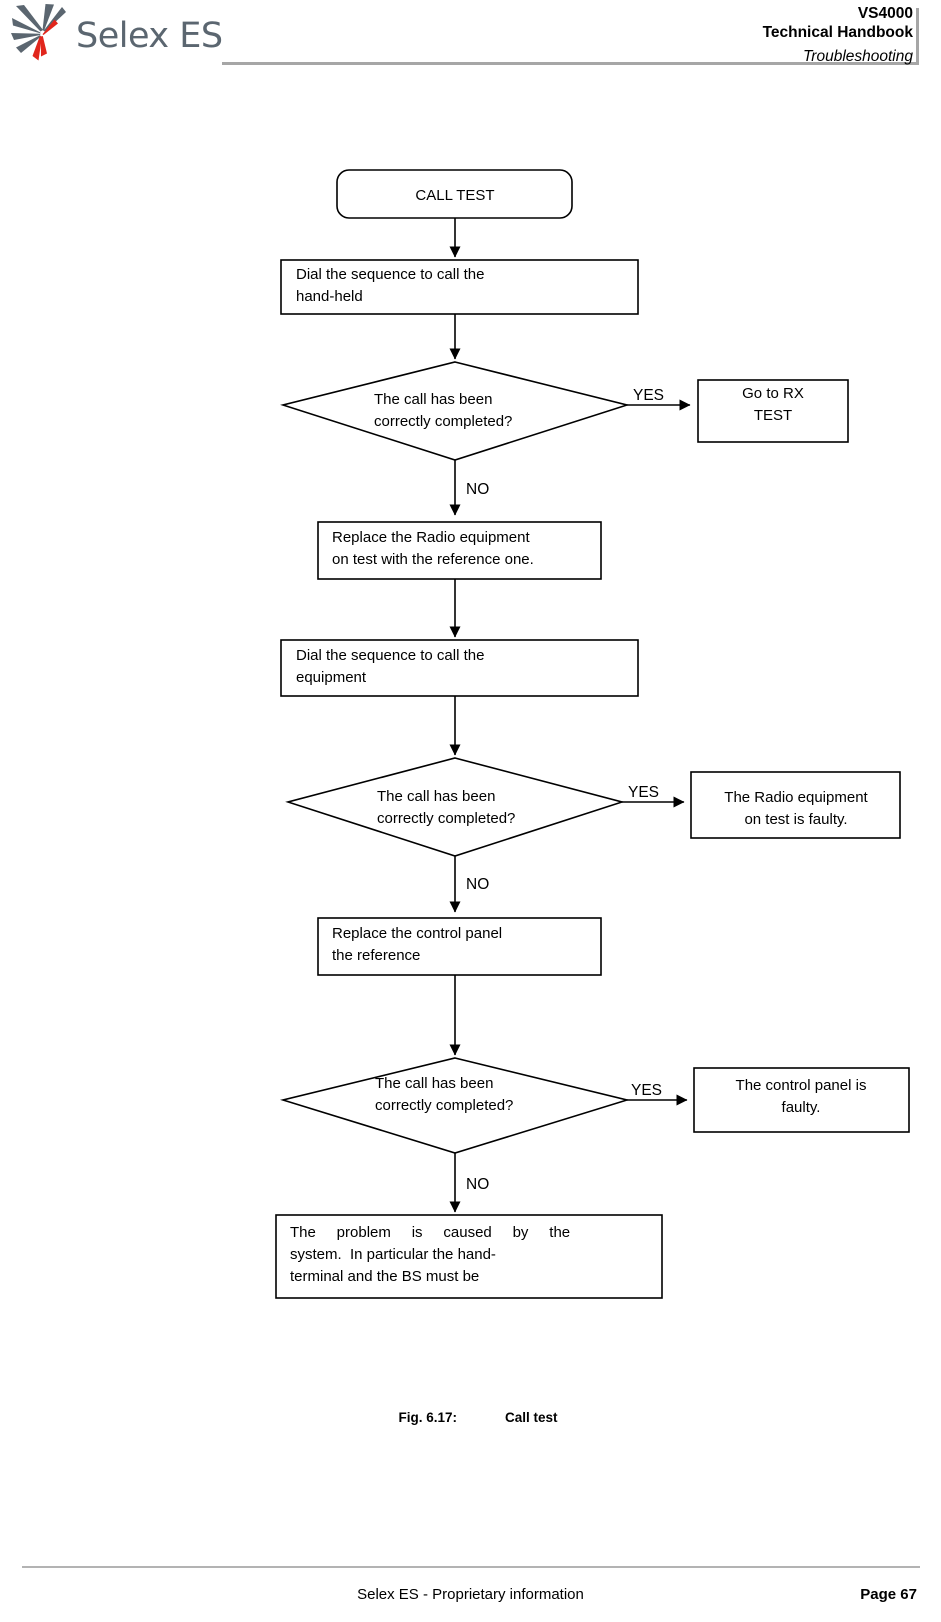 This screenshot has width=941, height=1622. I want to click on node-decision-2-line-2: correctly completed?, so click(446, 818).